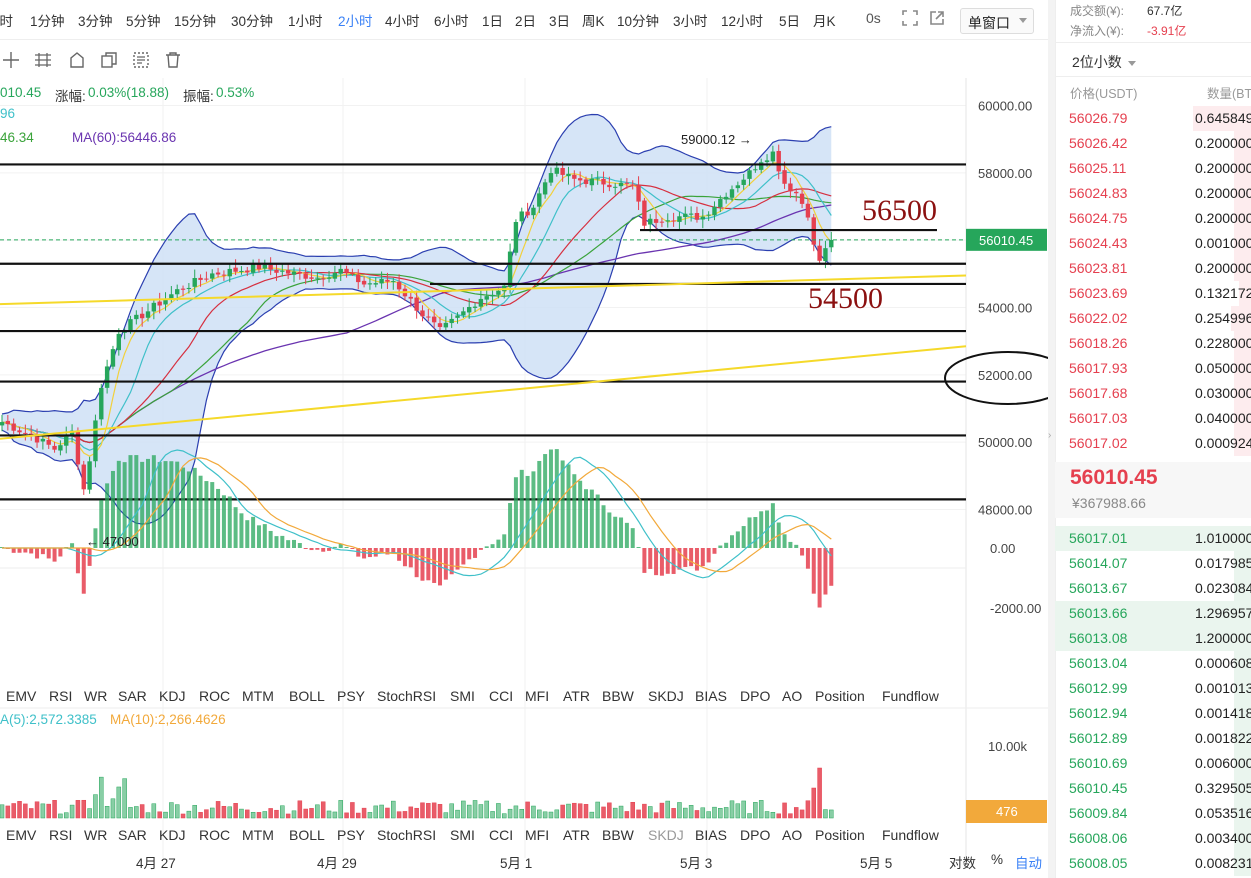 This screenshot has width=1251, height=878. What do you see at coordinates (638, 20) in the screenshot?
I see `period-10分钟: 10分钟` at bounding box center [638, 20].